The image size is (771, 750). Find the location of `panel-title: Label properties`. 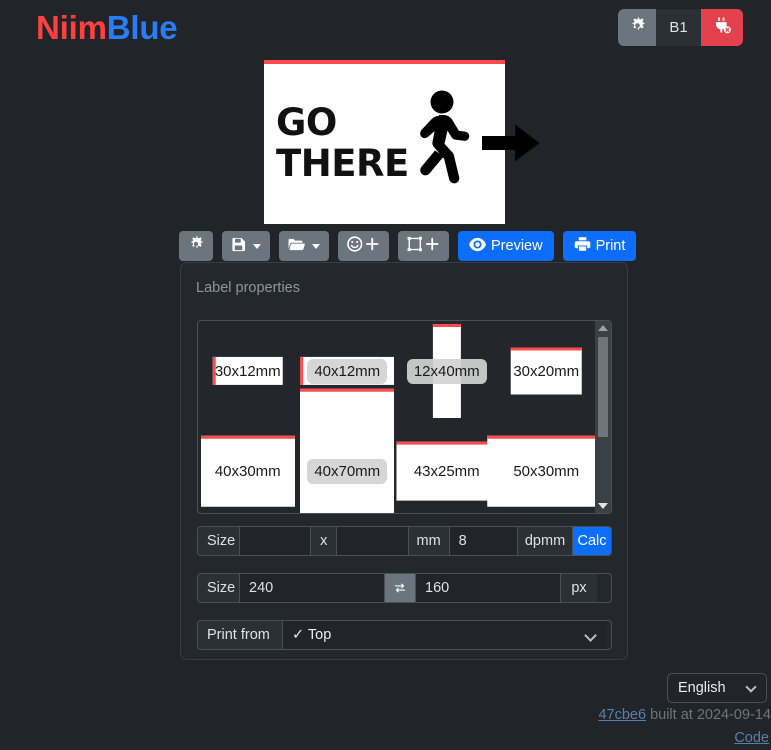

panel-title: Label properties is located at coordinates (248, 288).